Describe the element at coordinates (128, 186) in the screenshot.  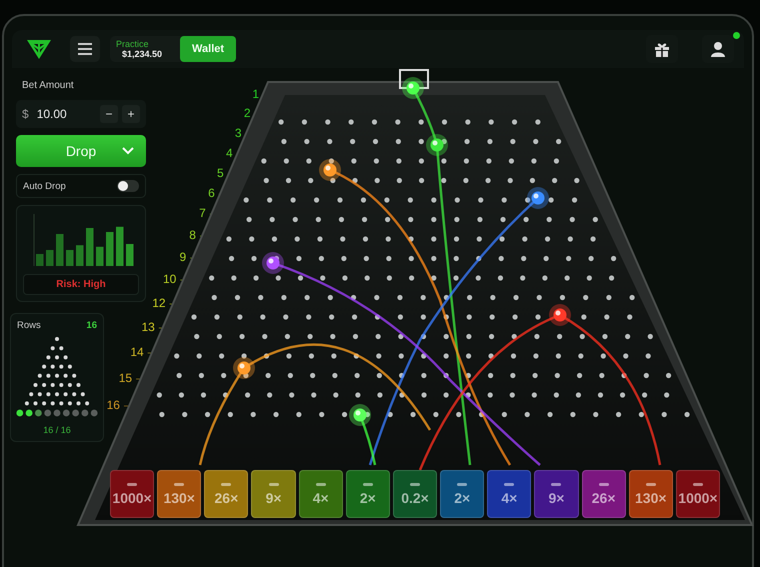
I see `auto-drop-toggle` at that location.